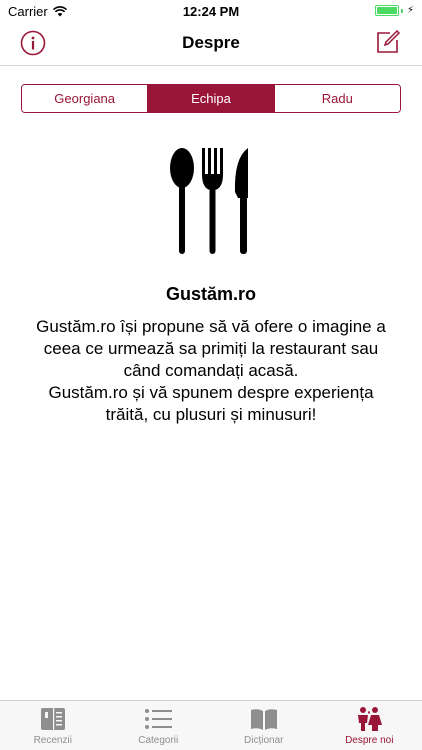 This screenshot has width=422, height=750. What do you see at coordinates (209, 201) in the screenshot?
I see `cutlery-icon` at bounding box center [209, 201].